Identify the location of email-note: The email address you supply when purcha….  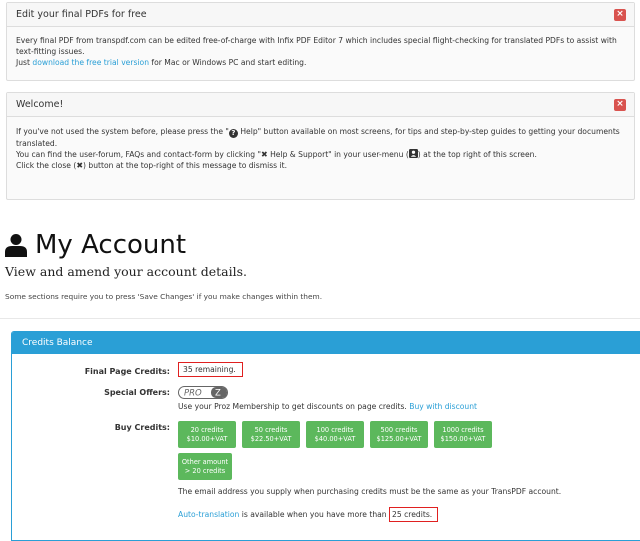
(370, 491).